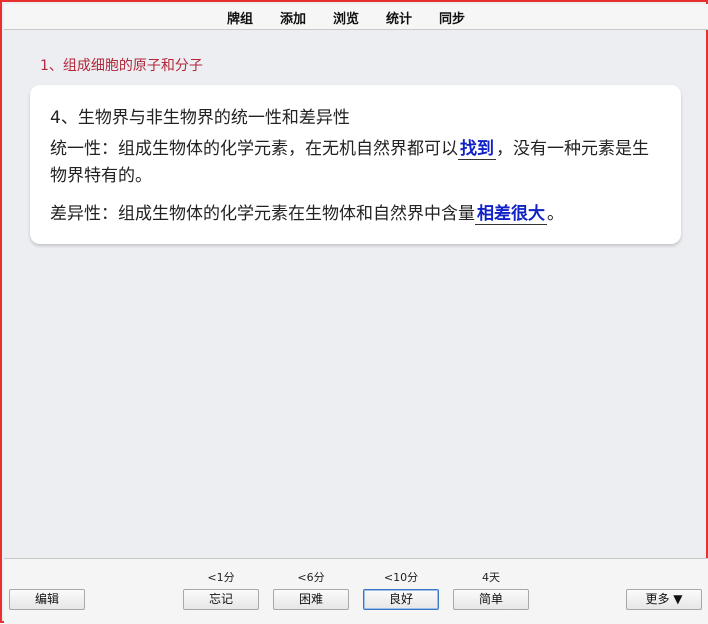 The image size is (708, 624). What do you see at coordinates (293, 17) in the screenshot?
I see `menu-add: 添加` at bounding box center [293, 17].